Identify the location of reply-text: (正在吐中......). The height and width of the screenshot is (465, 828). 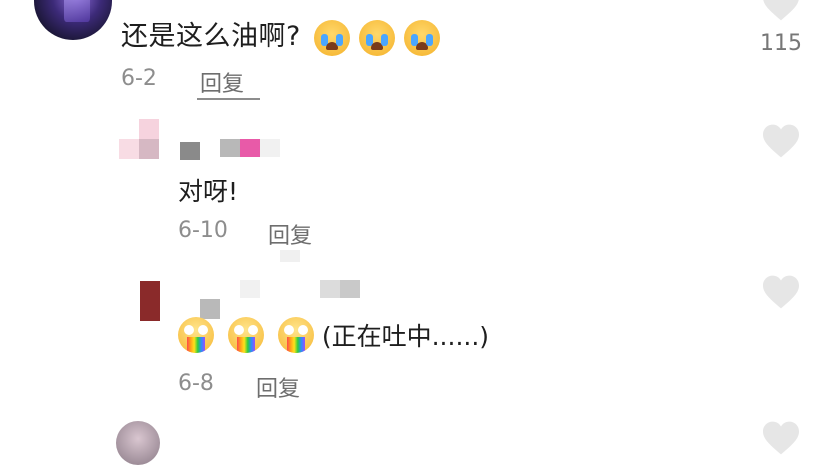
(333, 335).